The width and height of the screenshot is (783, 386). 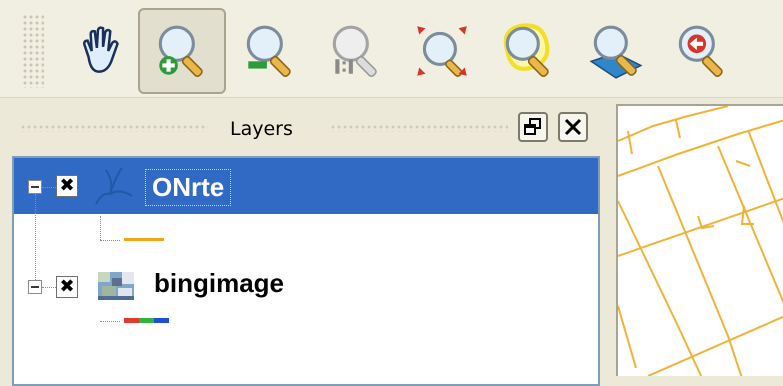 What do you see at coordinates (114, 186) in the screenshot?
I see `line-layer-icon` at bounding box center [114, 186].